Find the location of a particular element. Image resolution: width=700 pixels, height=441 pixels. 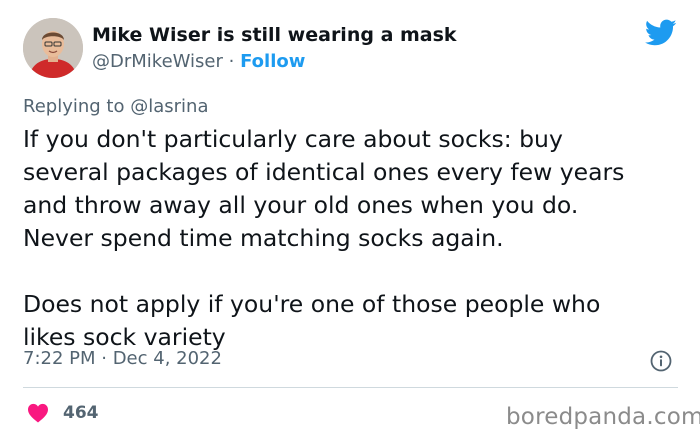

author-handle: @DrMikeWiser is located at coordinates (157, 61).